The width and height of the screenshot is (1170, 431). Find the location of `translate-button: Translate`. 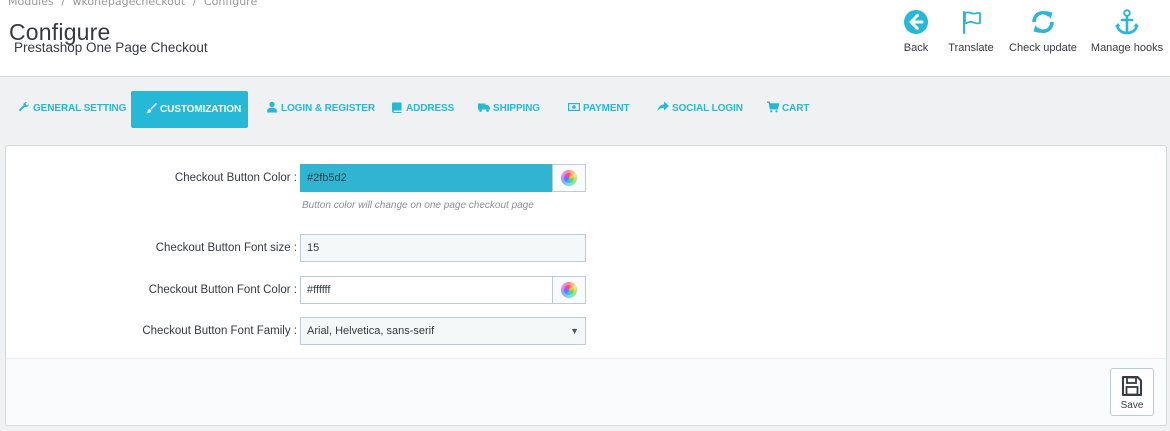

translate-button: Translate is located at coordinates (971, 34).